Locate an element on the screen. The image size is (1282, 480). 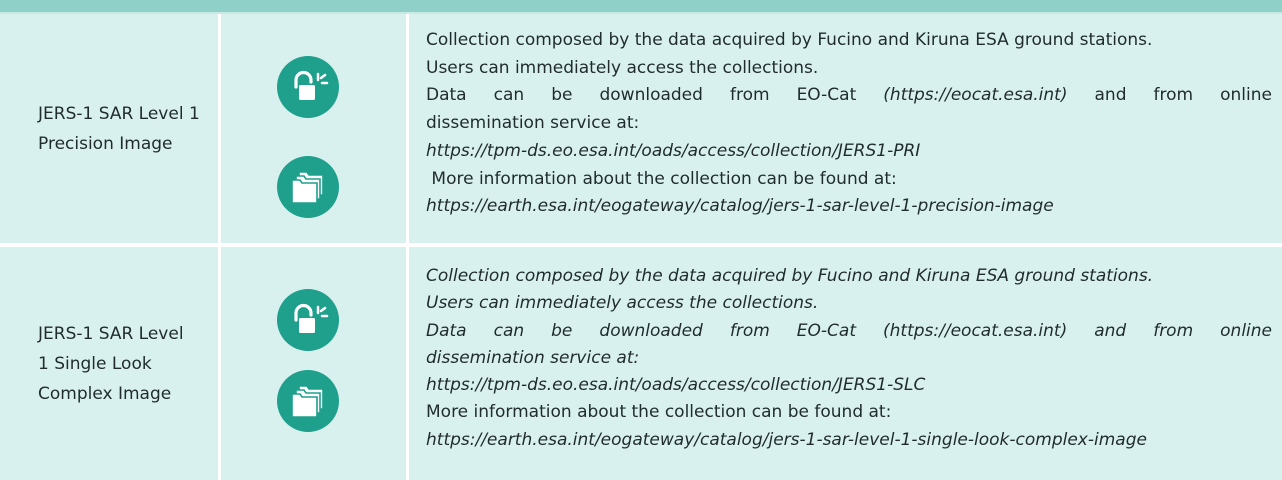
collection-name-line: JERS-1 SAR Level 1 is located at coordinates (119, 113).